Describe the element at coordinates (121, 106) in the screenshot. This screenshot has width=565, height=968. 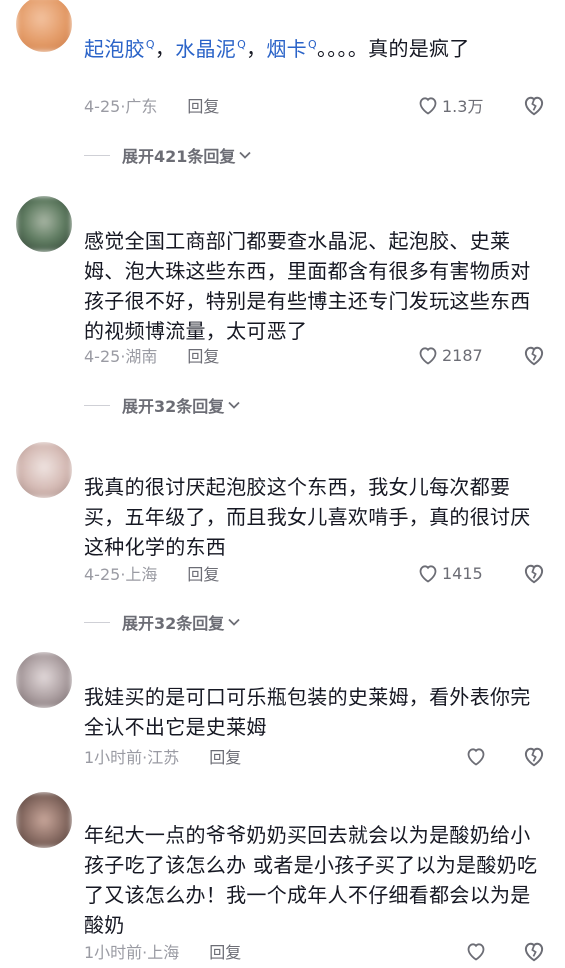
I see `time-location: 4-25·广东` at that location.